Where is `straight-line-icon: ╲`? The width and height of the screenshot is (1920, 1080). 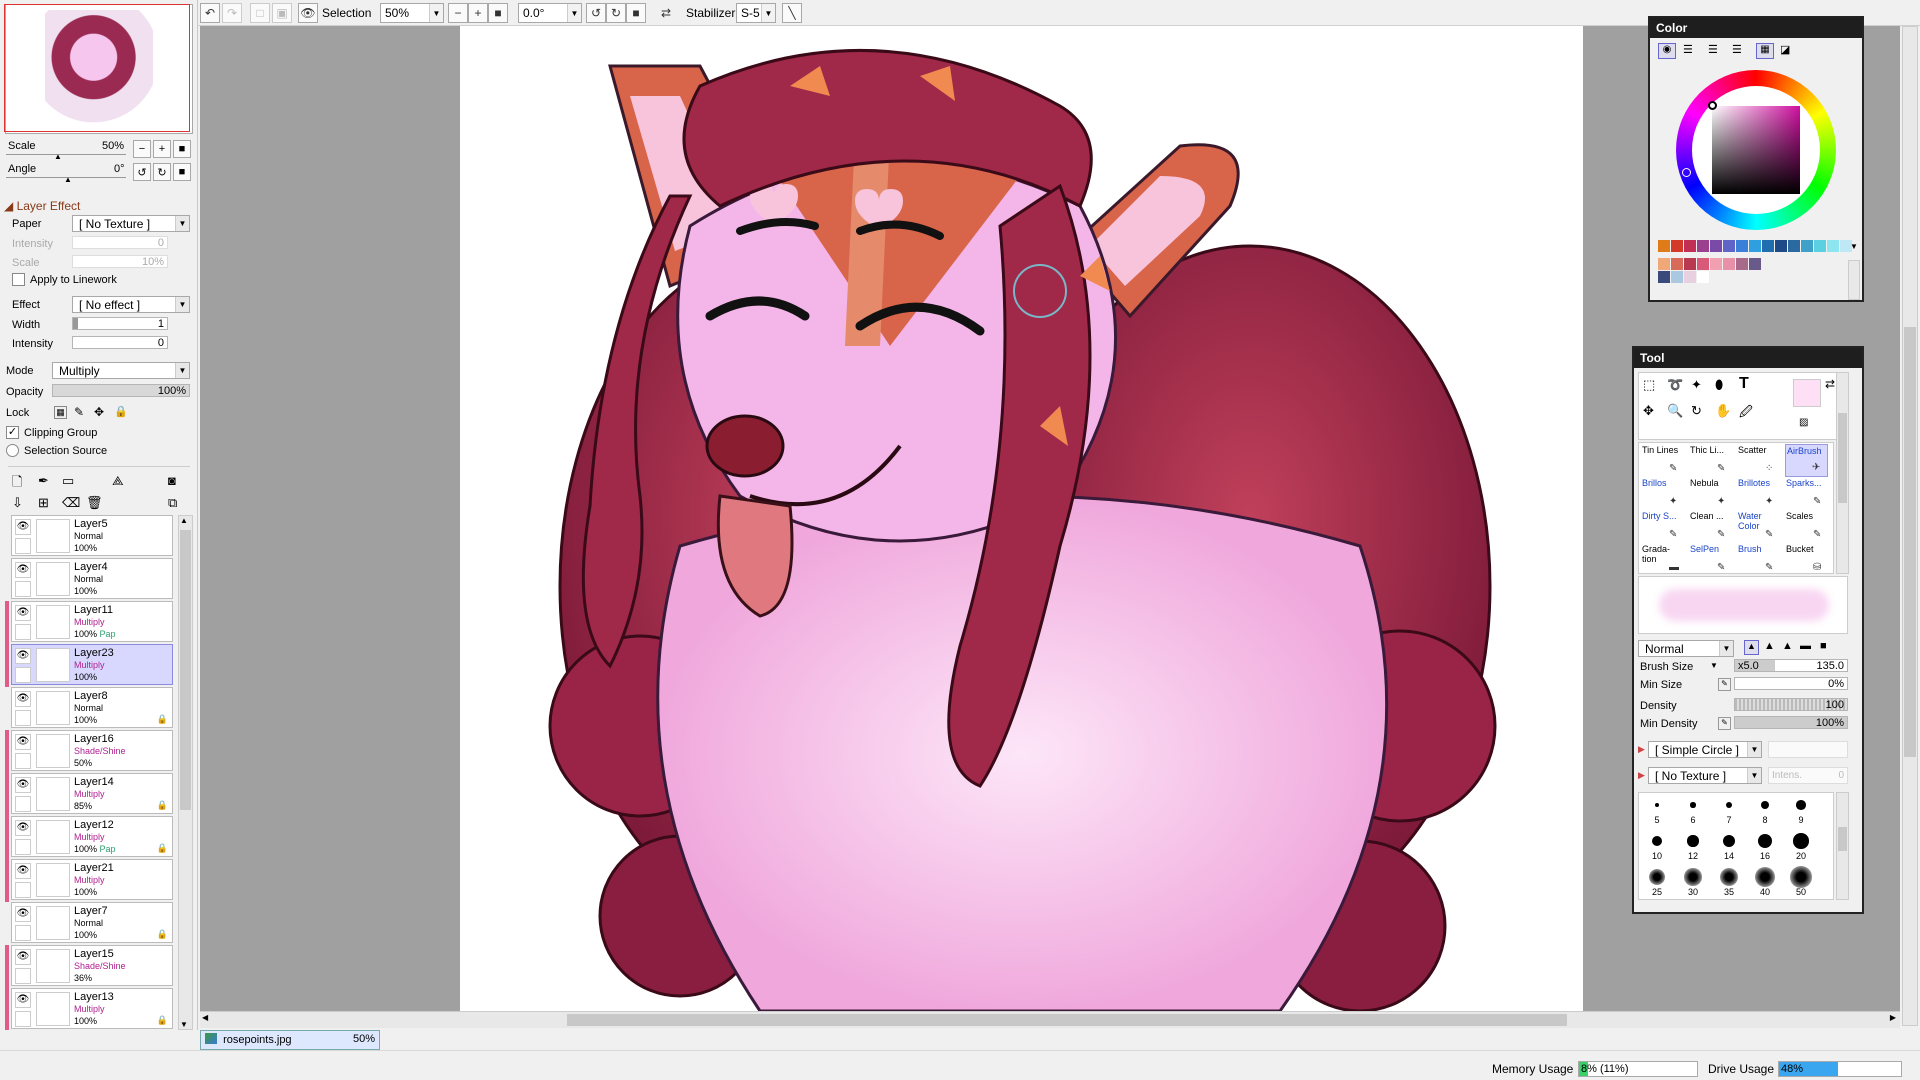
straight-line-icon: ╲ is located at coordinates (792, 13).